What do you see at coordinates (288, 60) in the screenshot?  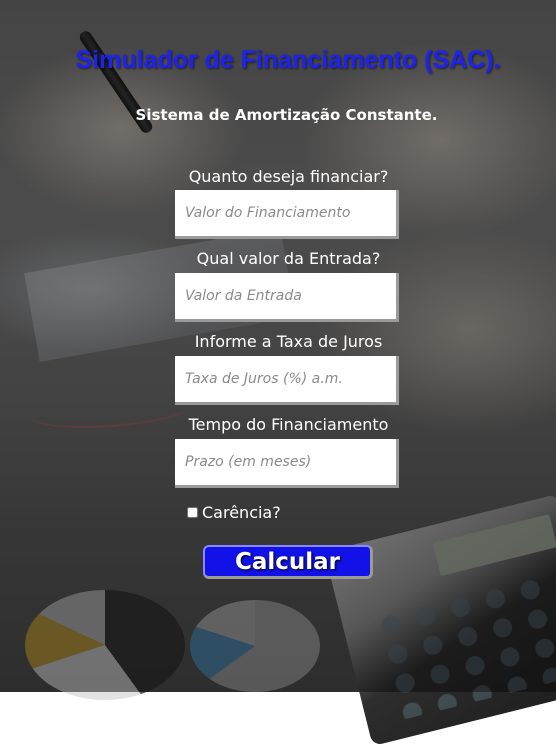 I see `page-title: Simulador de Financiamento (SAC).` at bounding box center [288, 60].